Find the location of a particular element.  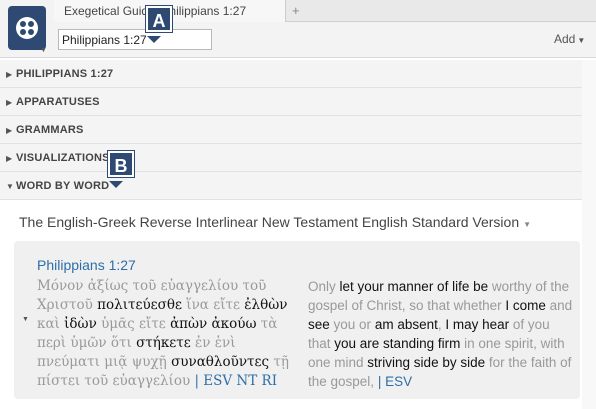

highlighted-word: πολιτεύεσθε is located at coordinates (139, 305).